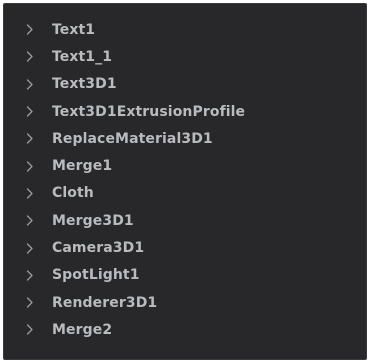 The width and height of the screenshot is (371, 364). Describe the element at coordinates (185, 247) in the screenshot. I see `tree-item-camera3d1: Camera3D1` at that location.